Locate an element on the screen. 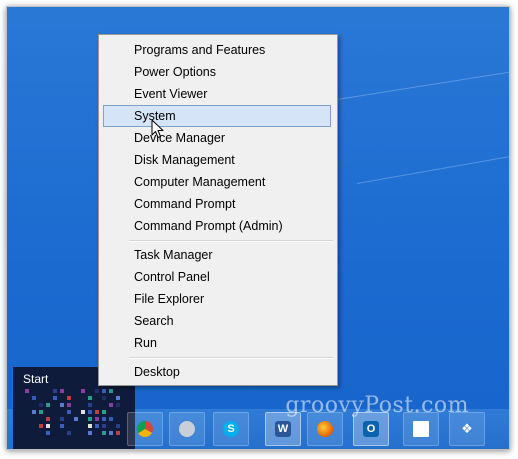  document-icon is located at coordinates (421, 429).